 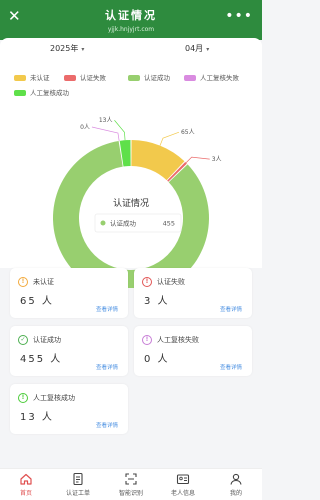 What do you see at coordinates (182, 493) in the screenshot?
I see `tab-label: 老人信息` at bounding box center [182, 493].